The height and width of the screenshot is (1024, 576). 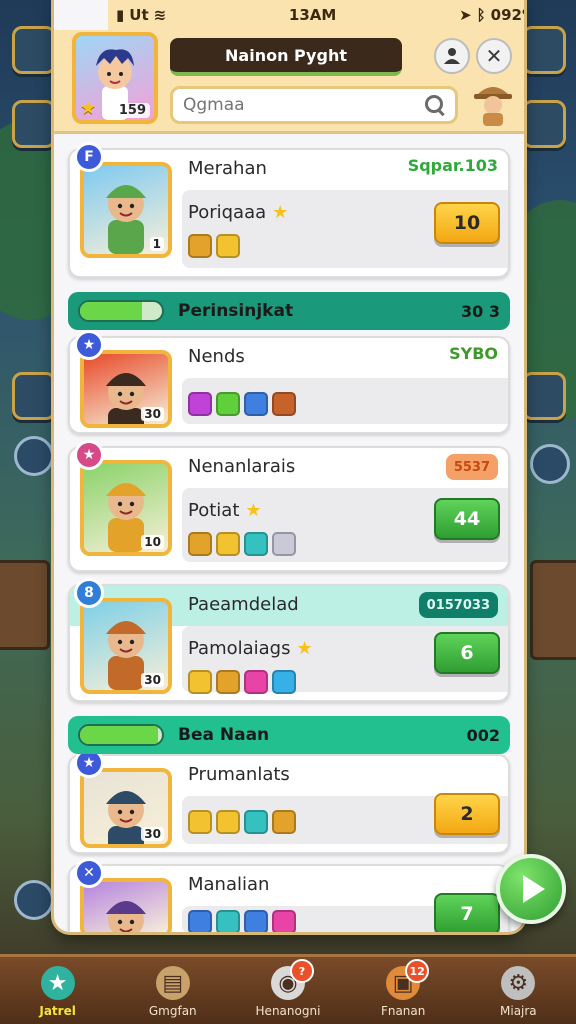 What do you see at coordinates (239, 774) in the screenshot?
I see `player-name: Prumanlats` at bounding box center [239, 774].